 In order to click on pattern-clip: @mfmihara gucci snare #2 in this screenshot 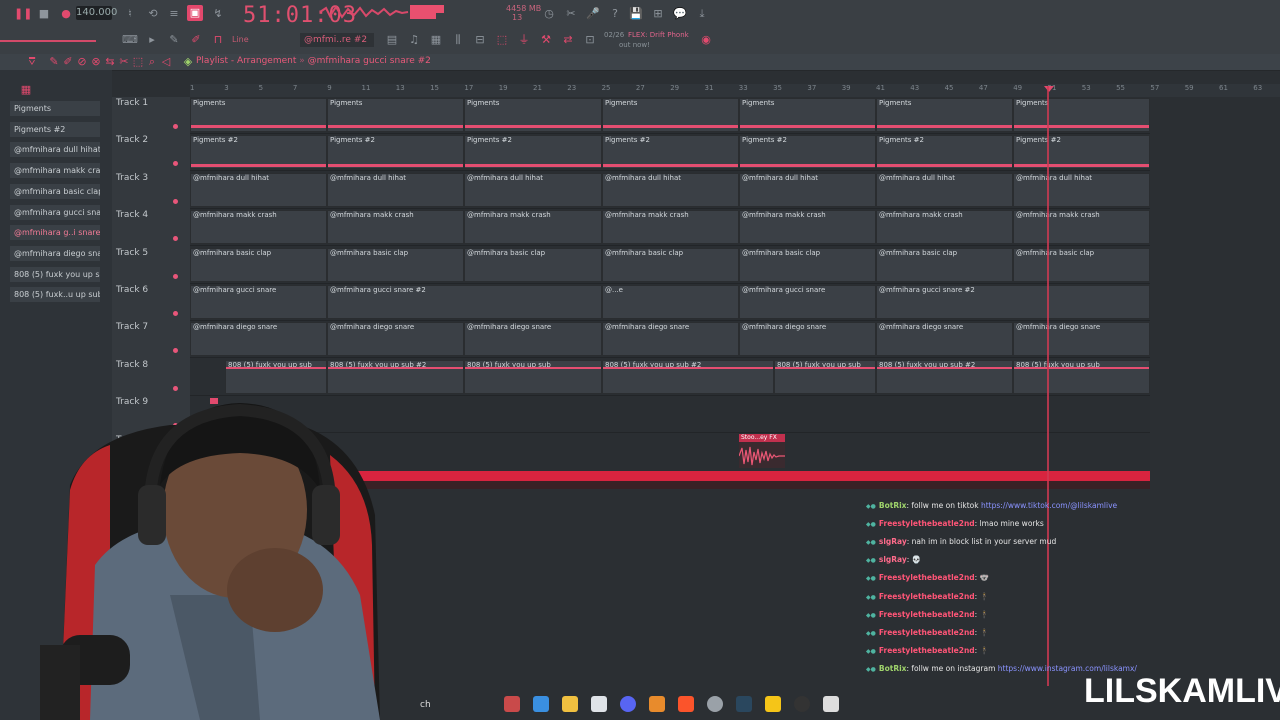, I will do `click(1013, 302)`.